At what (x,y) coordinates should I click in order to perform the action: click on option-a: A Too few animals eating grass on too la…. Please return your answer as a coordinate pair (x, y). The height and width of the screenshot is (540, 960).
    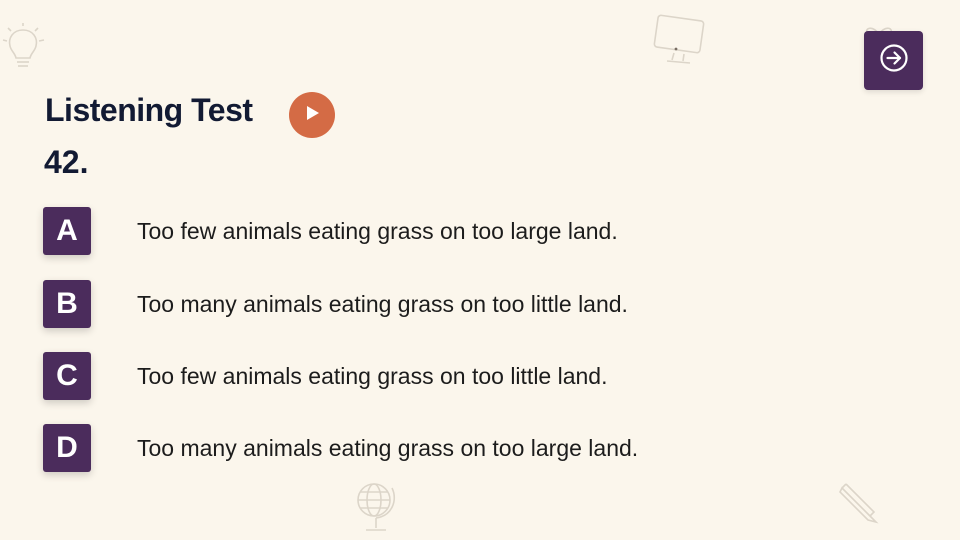
    Looking at the image, I should click on (383, 231).